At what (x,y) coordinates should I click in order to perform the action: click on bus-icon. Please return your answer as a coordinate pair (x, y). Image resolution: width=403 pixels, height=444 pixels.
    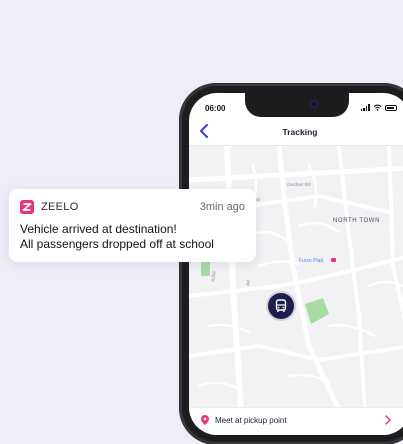
    Looking at the image, I should click on (281, 305).